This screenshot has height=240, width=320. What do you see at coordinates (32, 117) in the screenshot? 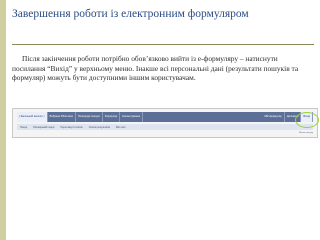
I see `menu-catalog: ( Загальний каталог )` at bounding box center [32, 117].